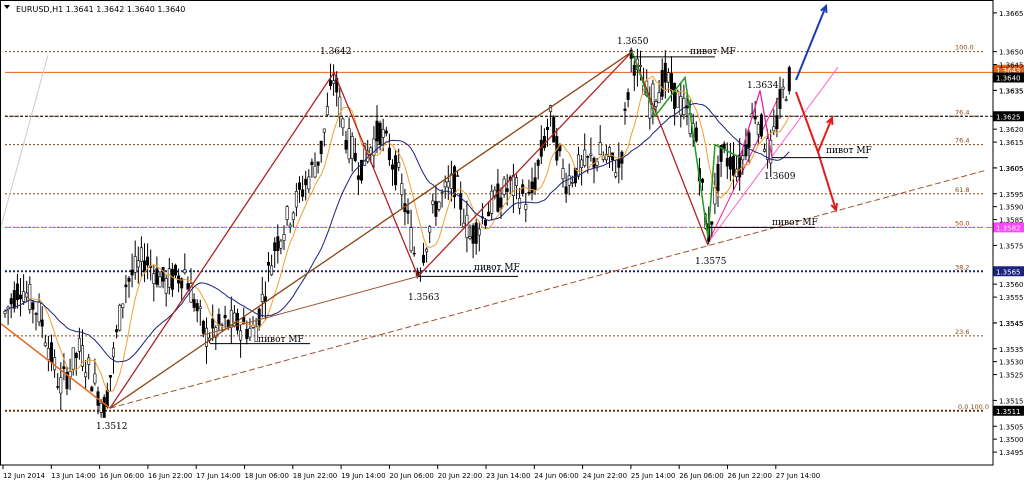  What do you see at coordinates (1011, 285) in the screenshot?
I see `y-tick-label: 1.3560` at bounding box center [1011, 285].